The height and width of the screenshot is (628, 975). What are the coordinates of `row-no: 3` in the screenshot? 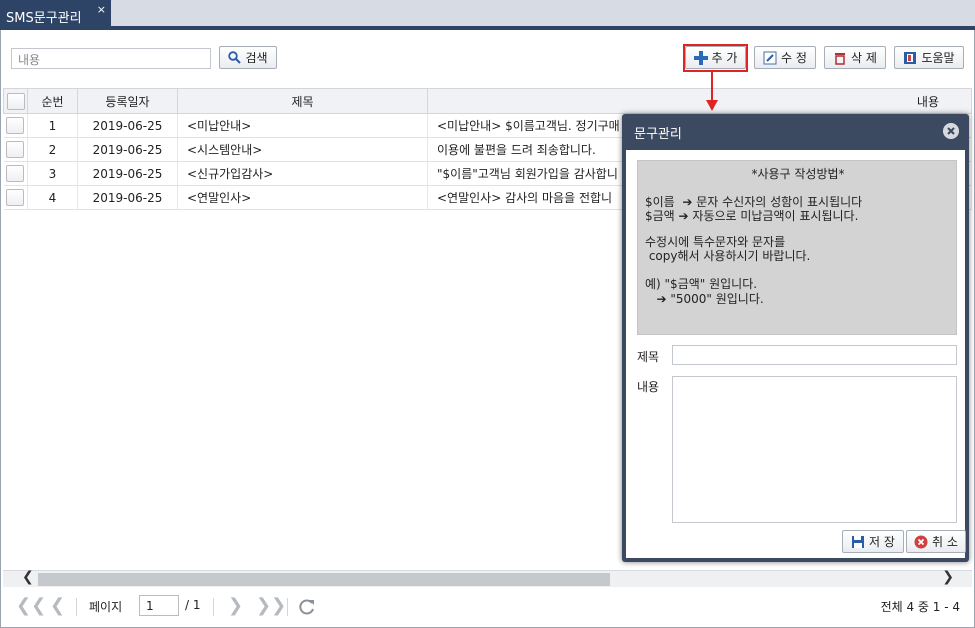 It's located at (52, 173).